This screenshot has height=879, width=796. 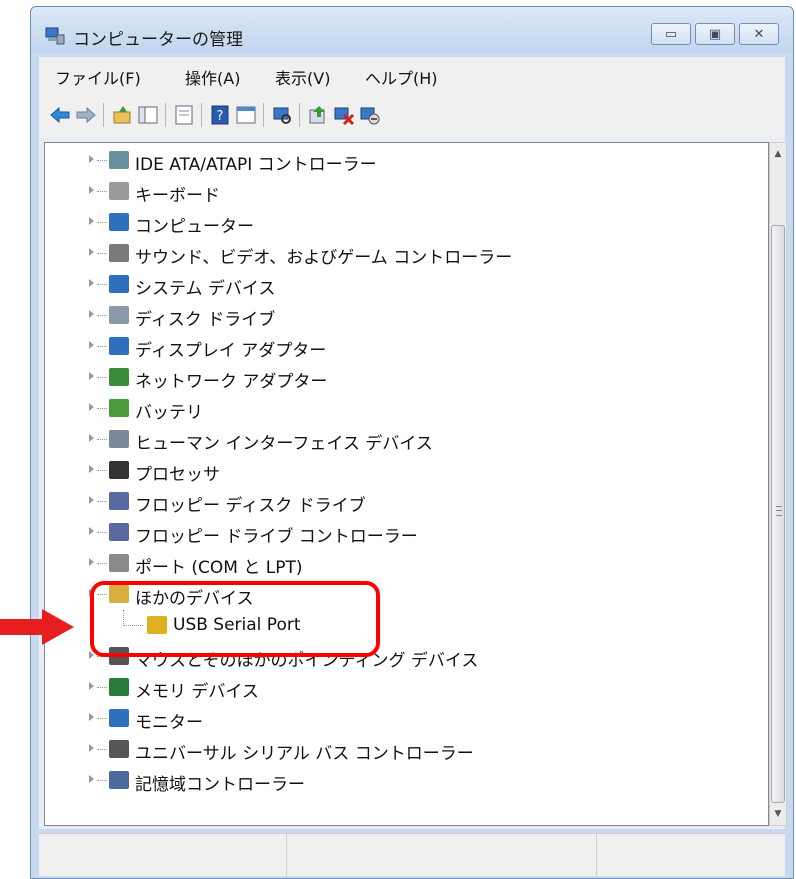 I want to click on scroll-up-icon: ▲, so click(x=778, y=154).